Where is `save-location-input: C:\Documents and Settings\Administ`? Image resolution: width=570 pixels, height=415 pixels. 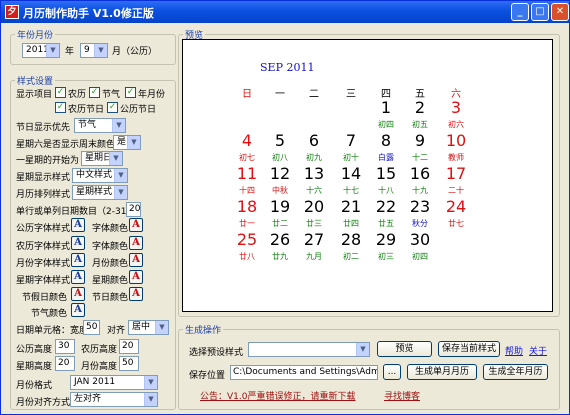 save-location-input: C:\Documents and Settings\Administ is located at coordinates (304, 372).